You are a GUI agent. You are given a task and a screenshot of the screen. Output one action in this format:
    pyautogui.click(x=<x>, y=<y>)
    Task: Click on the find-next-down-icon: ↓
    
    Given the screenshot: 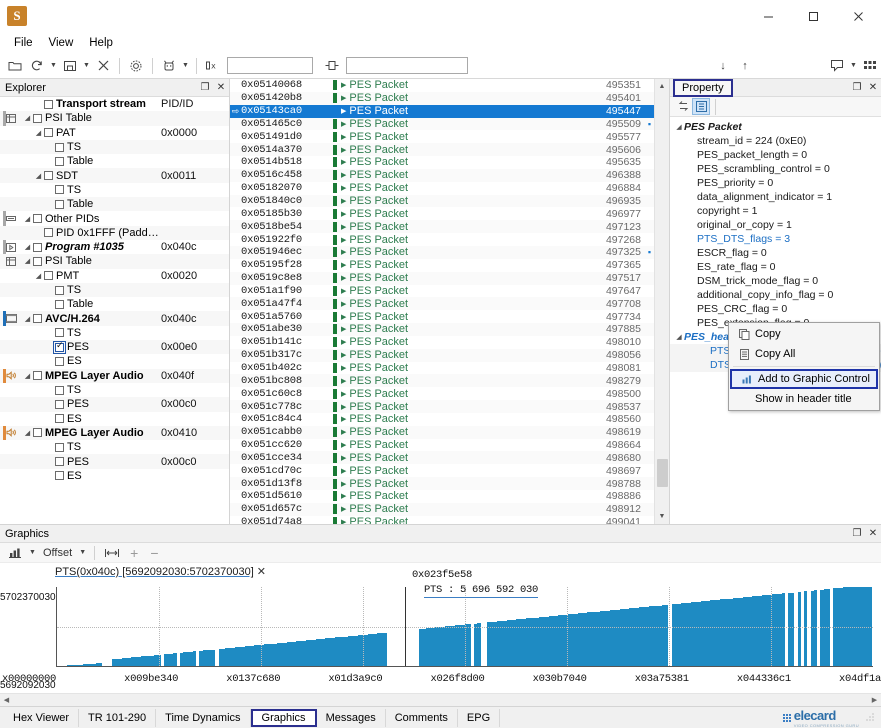 What is the action you would take?
    pyautogui.click(x=723, y=66)
    